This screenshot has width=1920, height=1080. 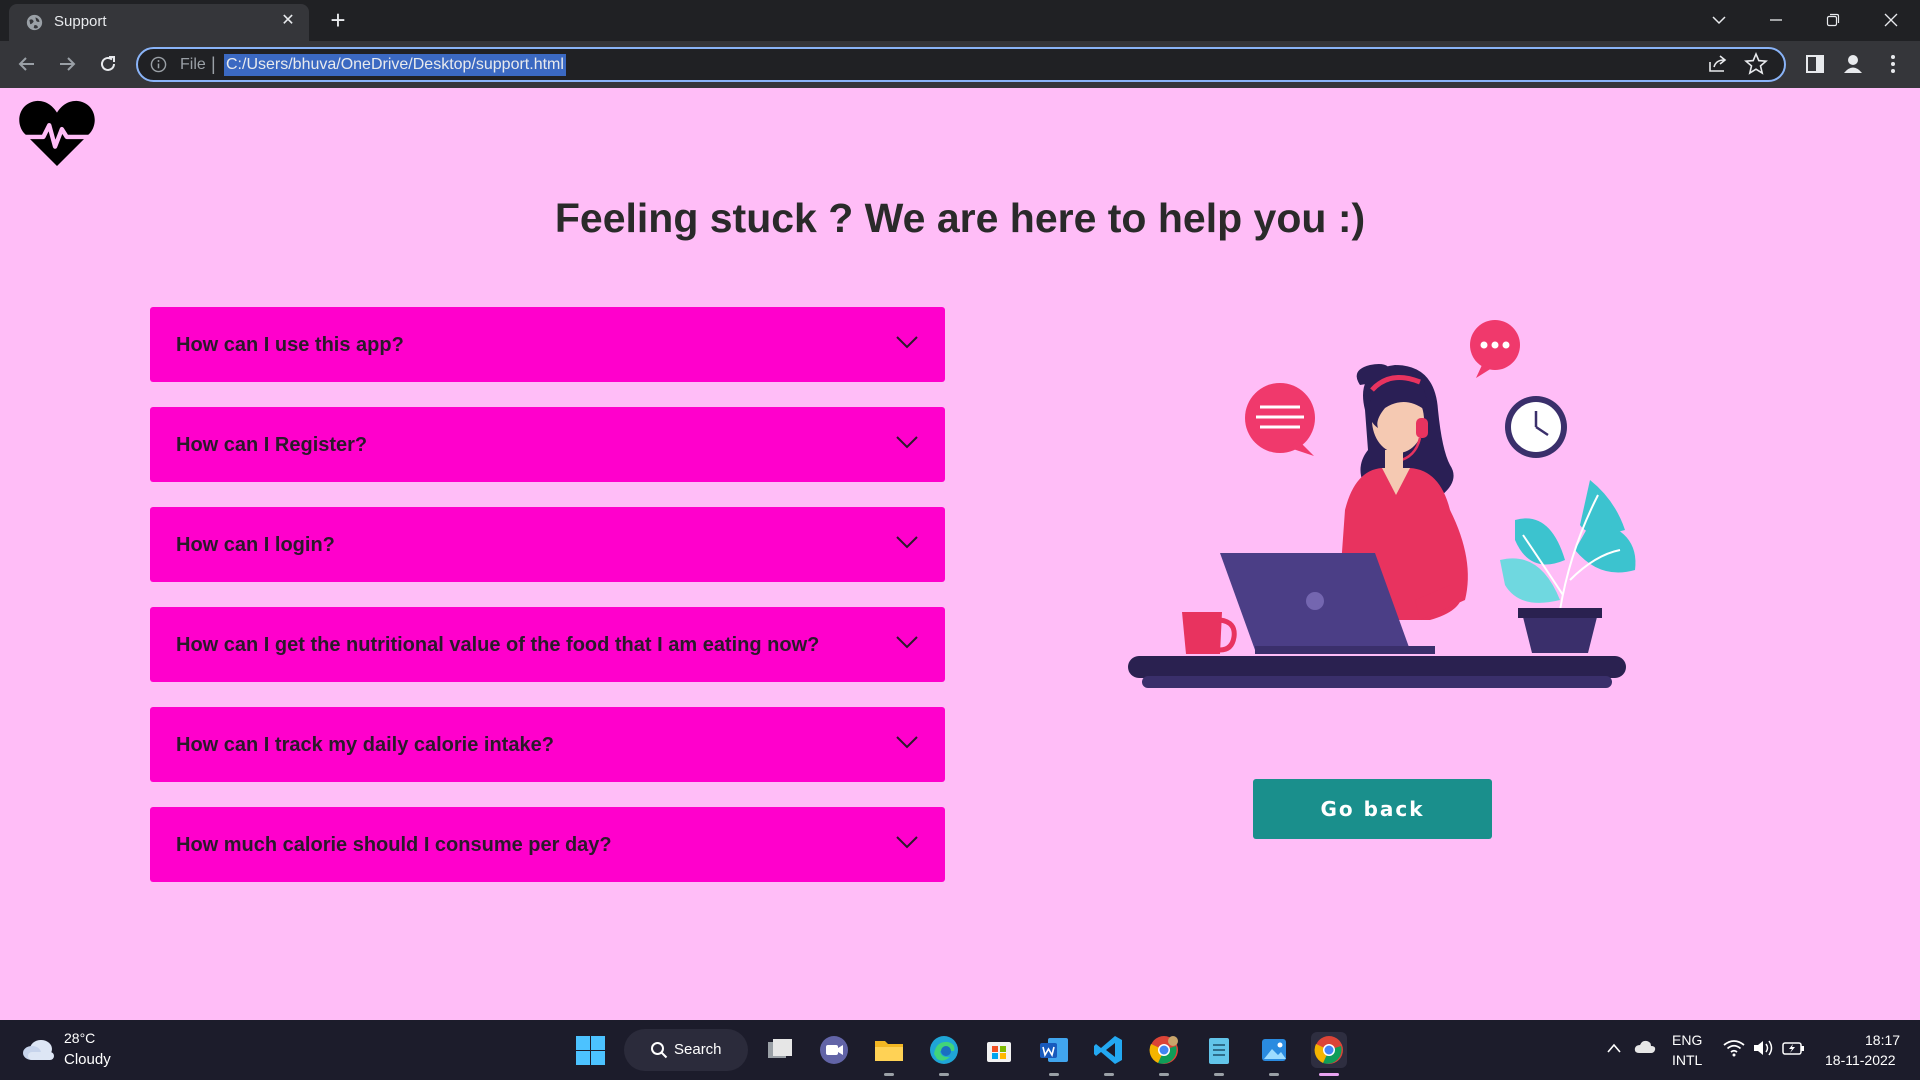 What do you see at coordinates (1833, 20) in the screenshot?
I see `restore-icon` at bounding box center [1833, 20].